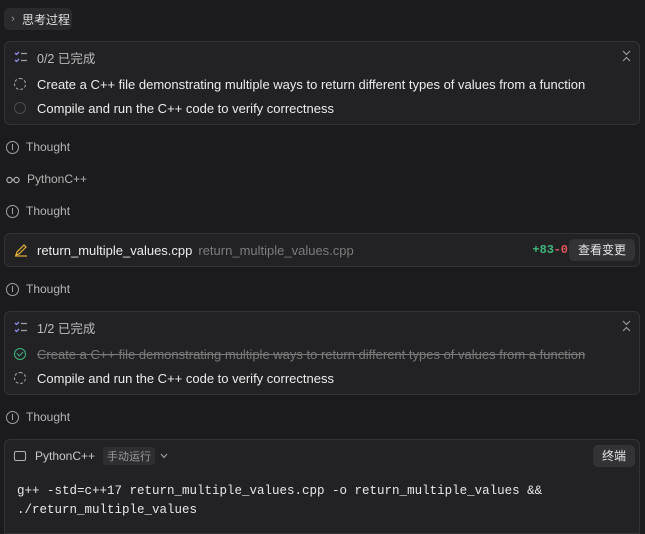 This screenshot has height=534, width=645. I want to click on tool-call-label: PythonC++, so click(57, 179).